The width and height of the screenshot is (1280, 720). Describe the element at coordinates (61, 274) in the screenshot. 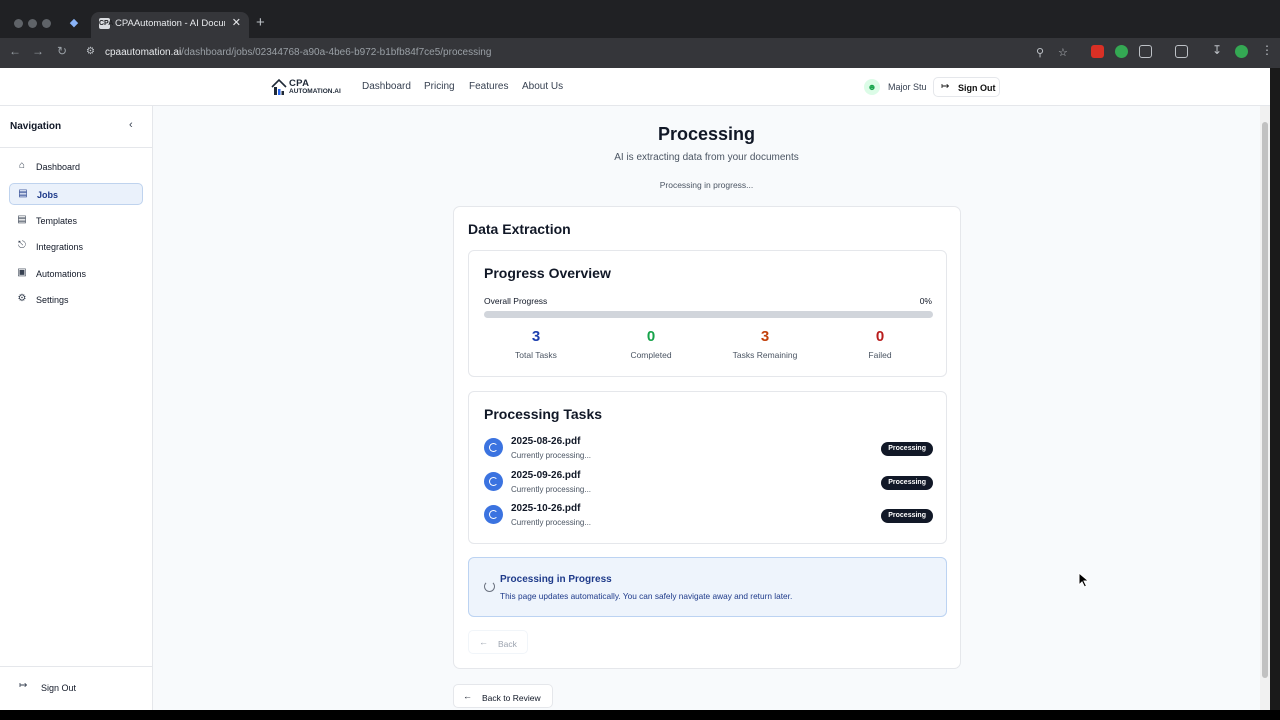

I see `sidebar-item-label: Automations` at that location.